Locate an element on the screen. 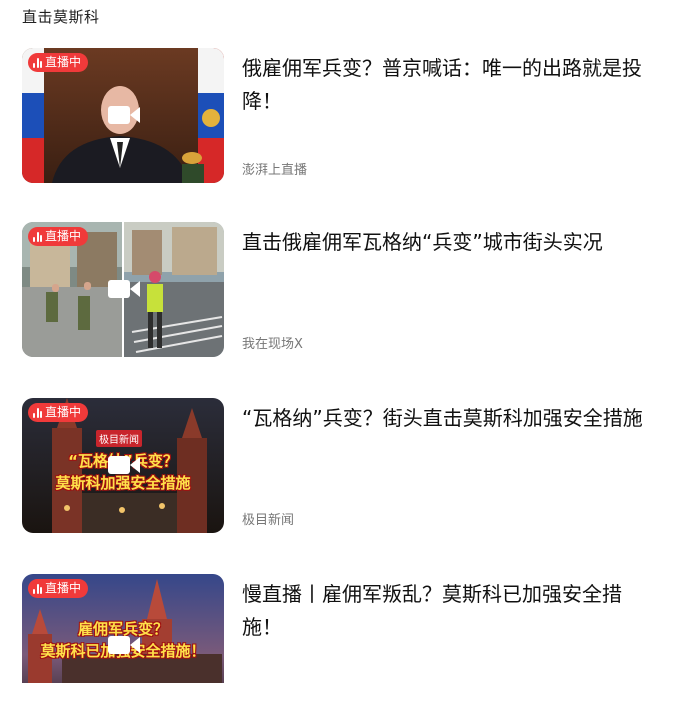 The width and height of the screenshot is (673, 709). item-title: “瓦格纳”兵变？街头直击莫斯科加强安全措施 is located at coordinates (447, 418).